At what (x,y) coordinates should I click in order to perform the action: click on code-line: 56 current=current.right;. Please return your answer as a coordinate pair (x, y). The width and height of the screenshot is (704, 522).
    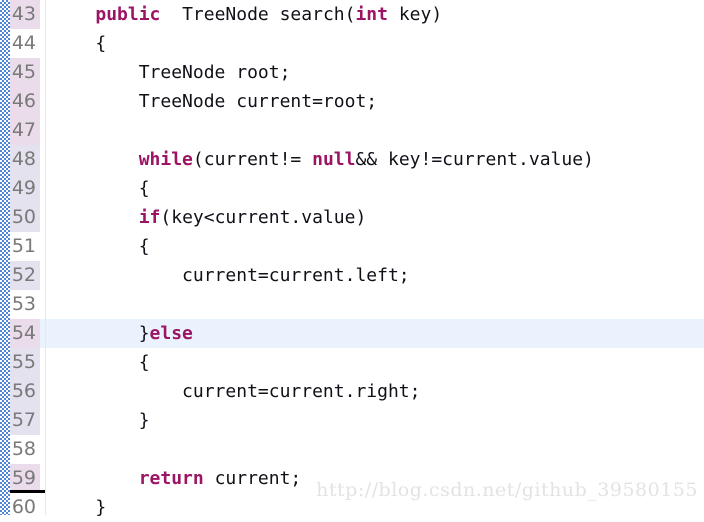
    Looking at the image, I should click on (352, 391).